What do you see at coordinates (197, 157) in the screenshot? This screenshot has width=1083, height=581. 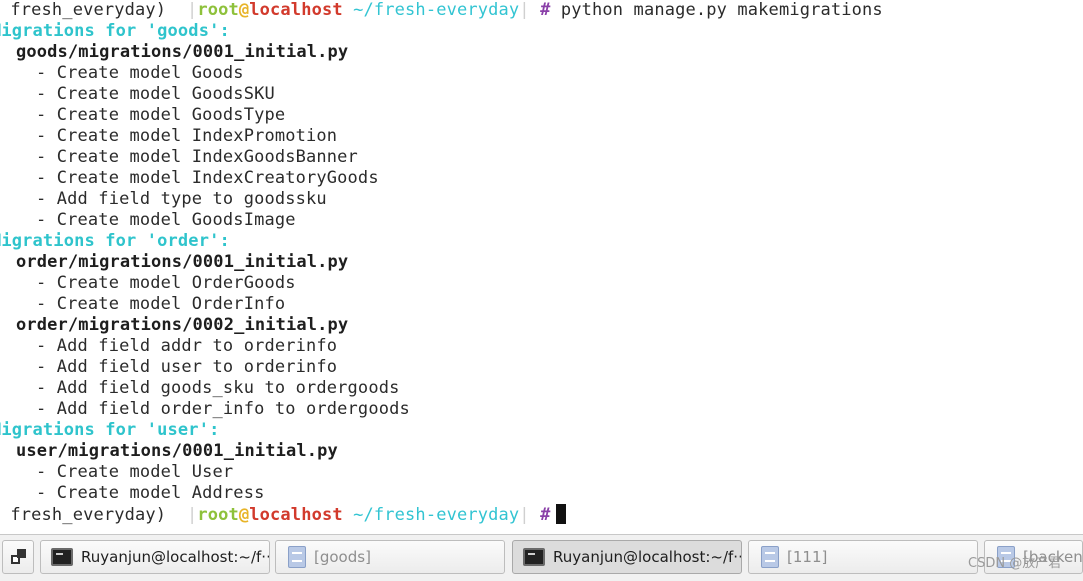 I see `migration-op: - Create model IndexGoodsBanner` at bounding box center [197, 157].